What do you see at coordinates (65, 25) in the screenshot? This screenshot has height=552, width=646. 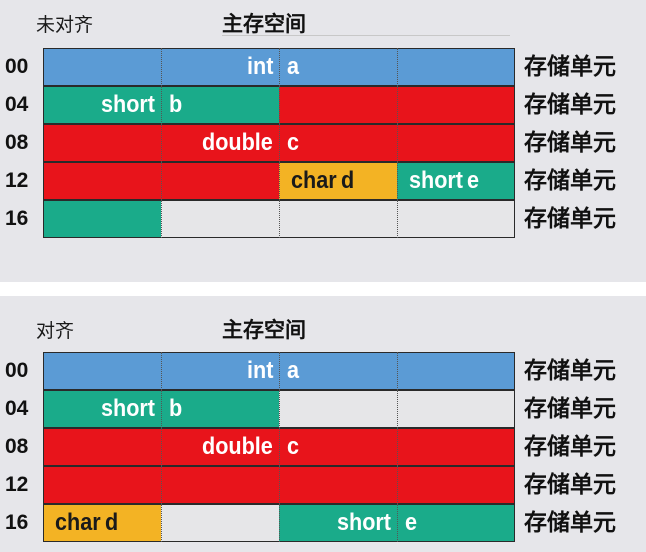 I see `panel-caption: 未对齐` at bounding box center [65, 25].